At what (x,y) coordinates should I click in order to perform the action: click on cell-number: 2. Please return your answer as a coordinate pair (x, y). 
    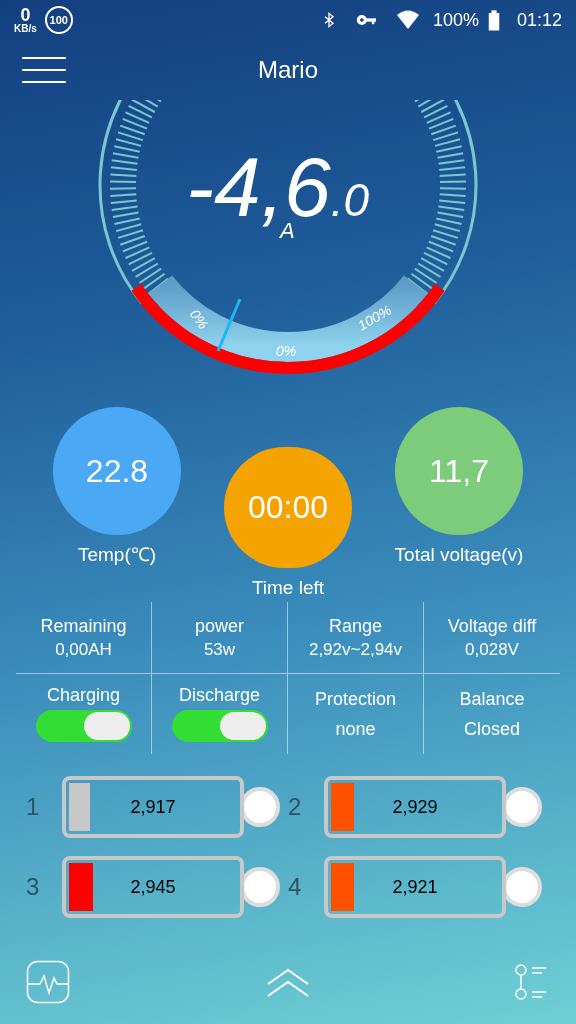
    Looking at the image, I should click on (295, 807).